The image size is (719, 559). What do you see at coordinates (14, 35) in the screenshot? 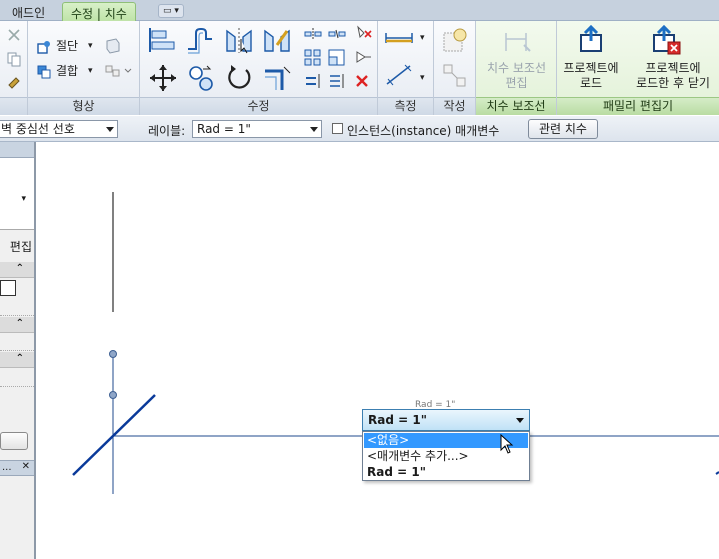
I see `scissors-icon` at bounding box center [14, 35].